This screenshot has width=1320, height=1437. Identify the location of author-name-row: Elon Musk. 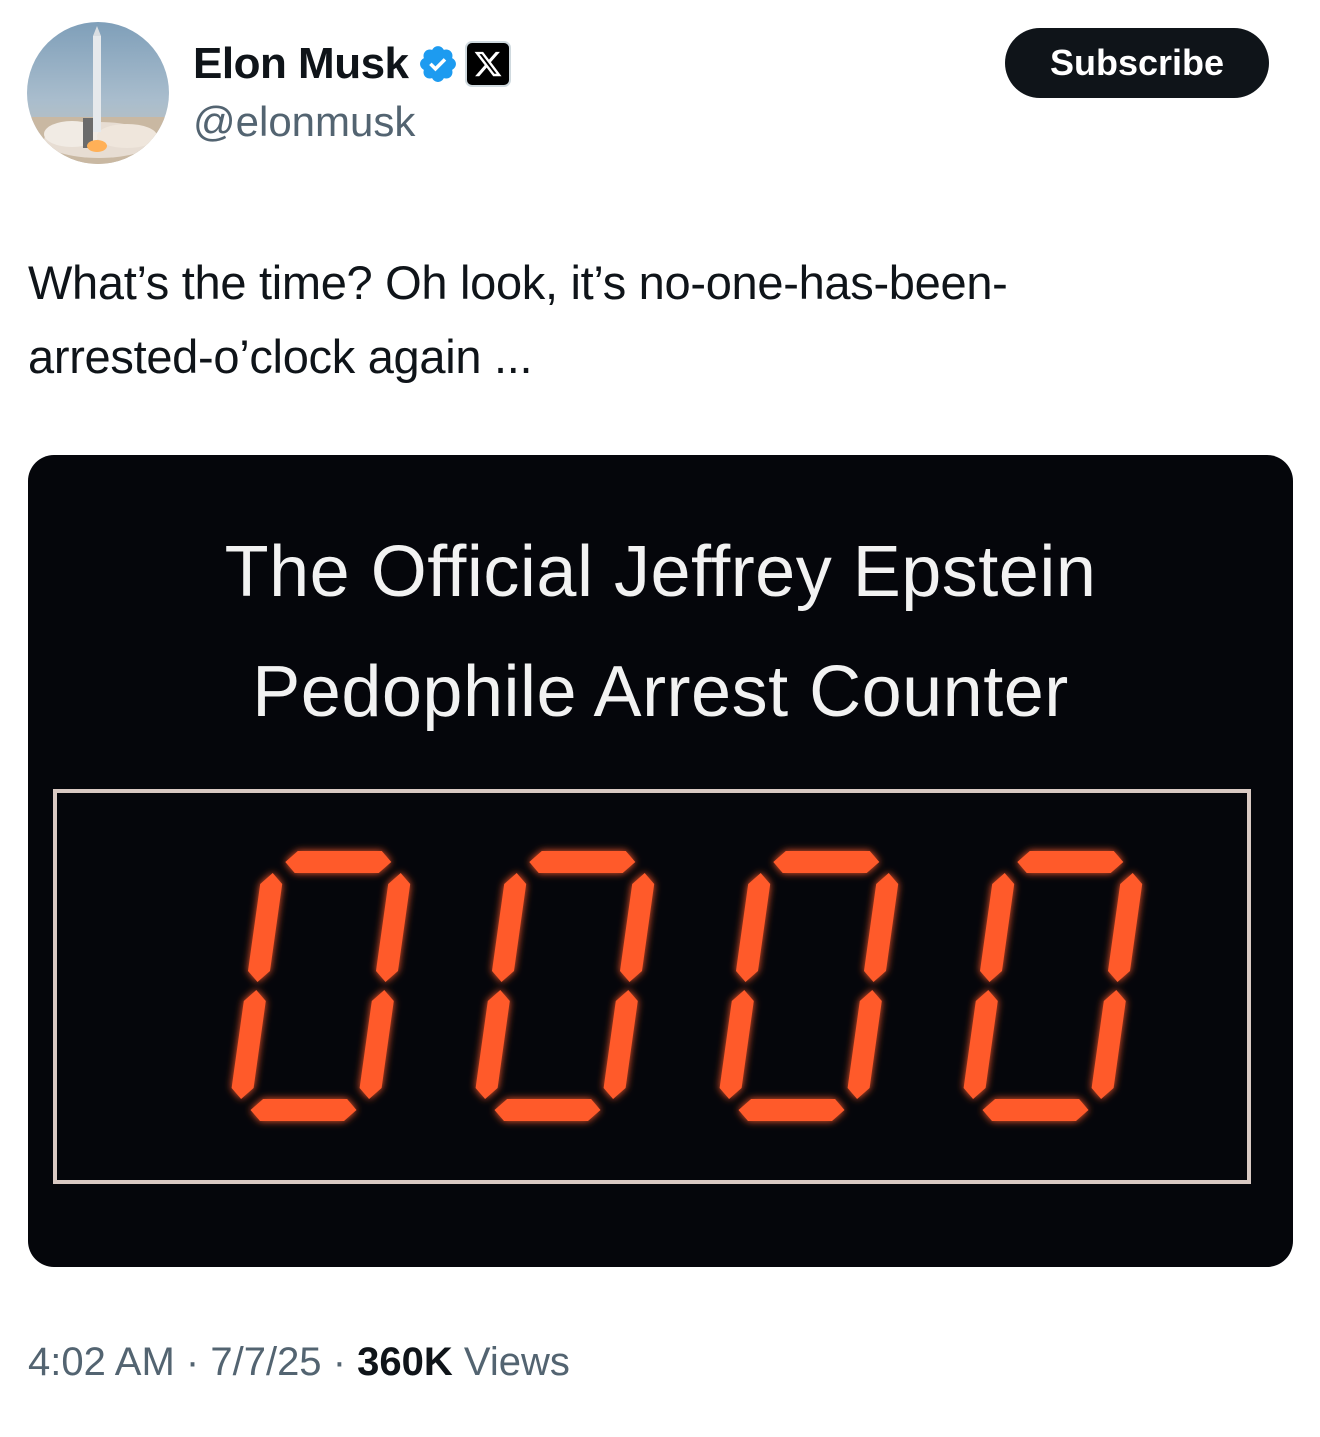
(352, 64).